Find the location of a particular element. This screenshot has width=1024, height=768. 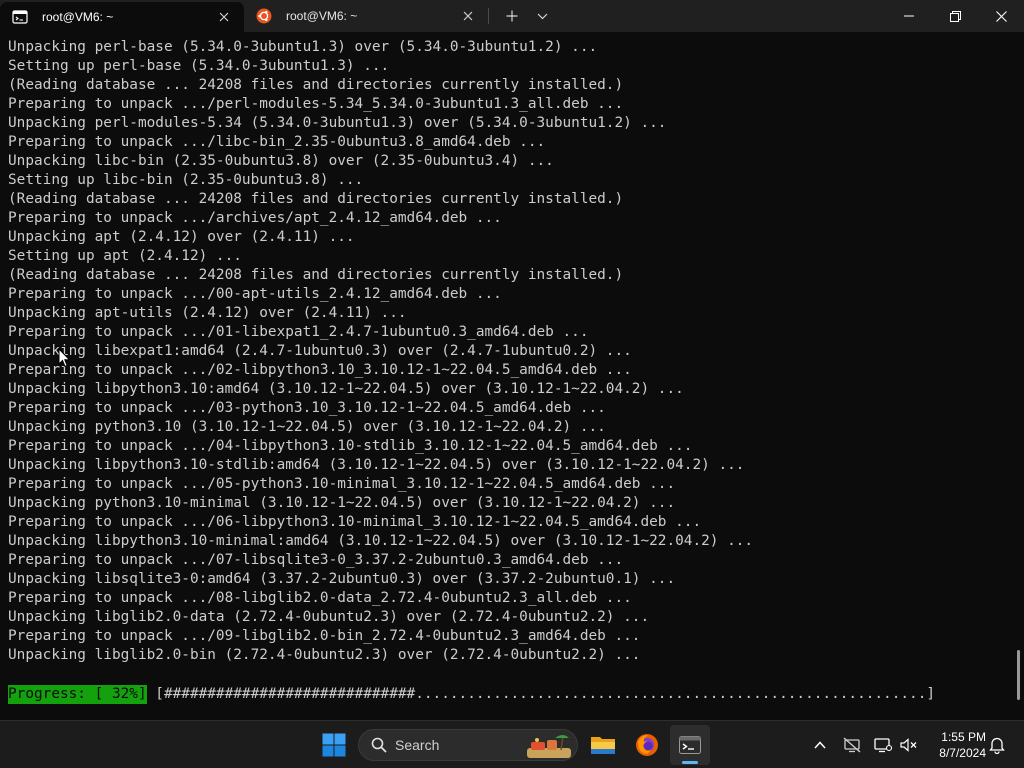

volume-muted-icon is located at coordinates (908, 745).